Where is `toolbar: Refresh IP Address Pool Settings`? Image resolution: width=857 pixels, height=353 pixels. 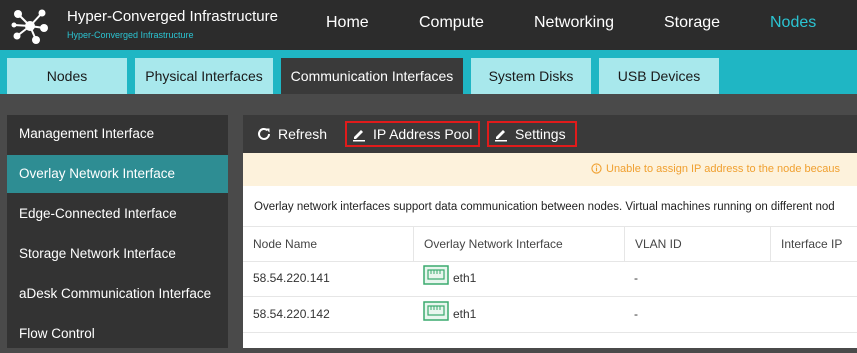
toolbar: Refresh IP Address Pool Settings is located at coordinates (550, 134).